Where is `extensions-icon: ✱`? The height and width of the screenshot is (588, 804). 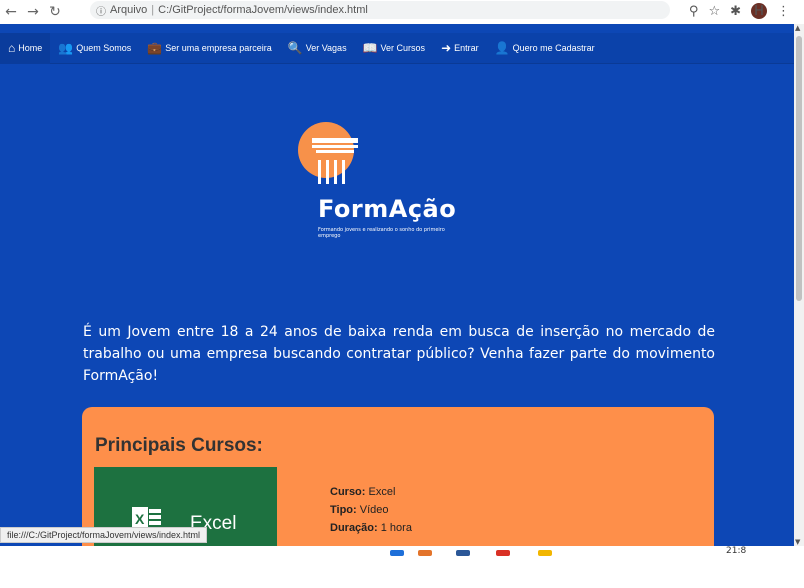 extensions-icon: ✱ is located at coordinates (735, 11).